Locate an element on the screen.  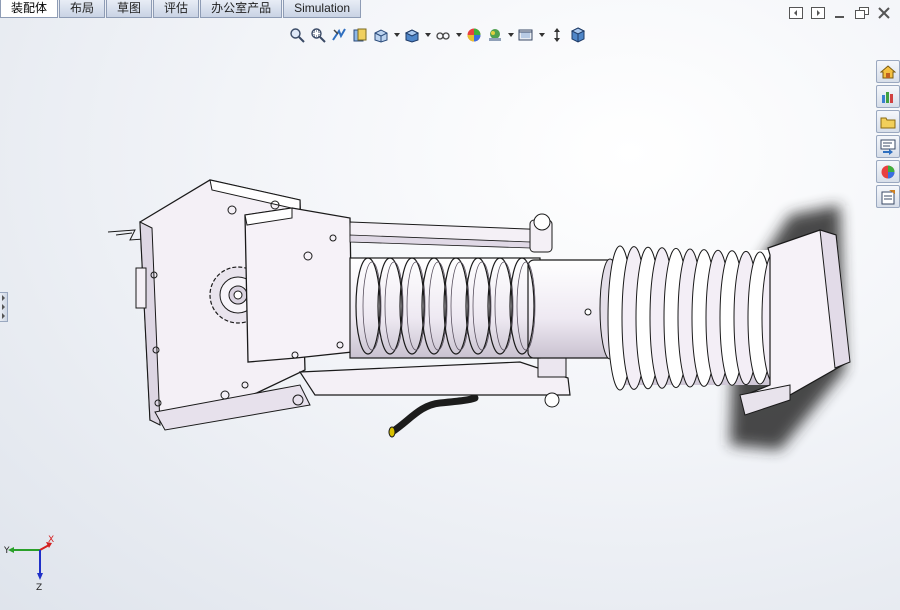
feature-manager-expand-handle is located at coordinates (4, 307).